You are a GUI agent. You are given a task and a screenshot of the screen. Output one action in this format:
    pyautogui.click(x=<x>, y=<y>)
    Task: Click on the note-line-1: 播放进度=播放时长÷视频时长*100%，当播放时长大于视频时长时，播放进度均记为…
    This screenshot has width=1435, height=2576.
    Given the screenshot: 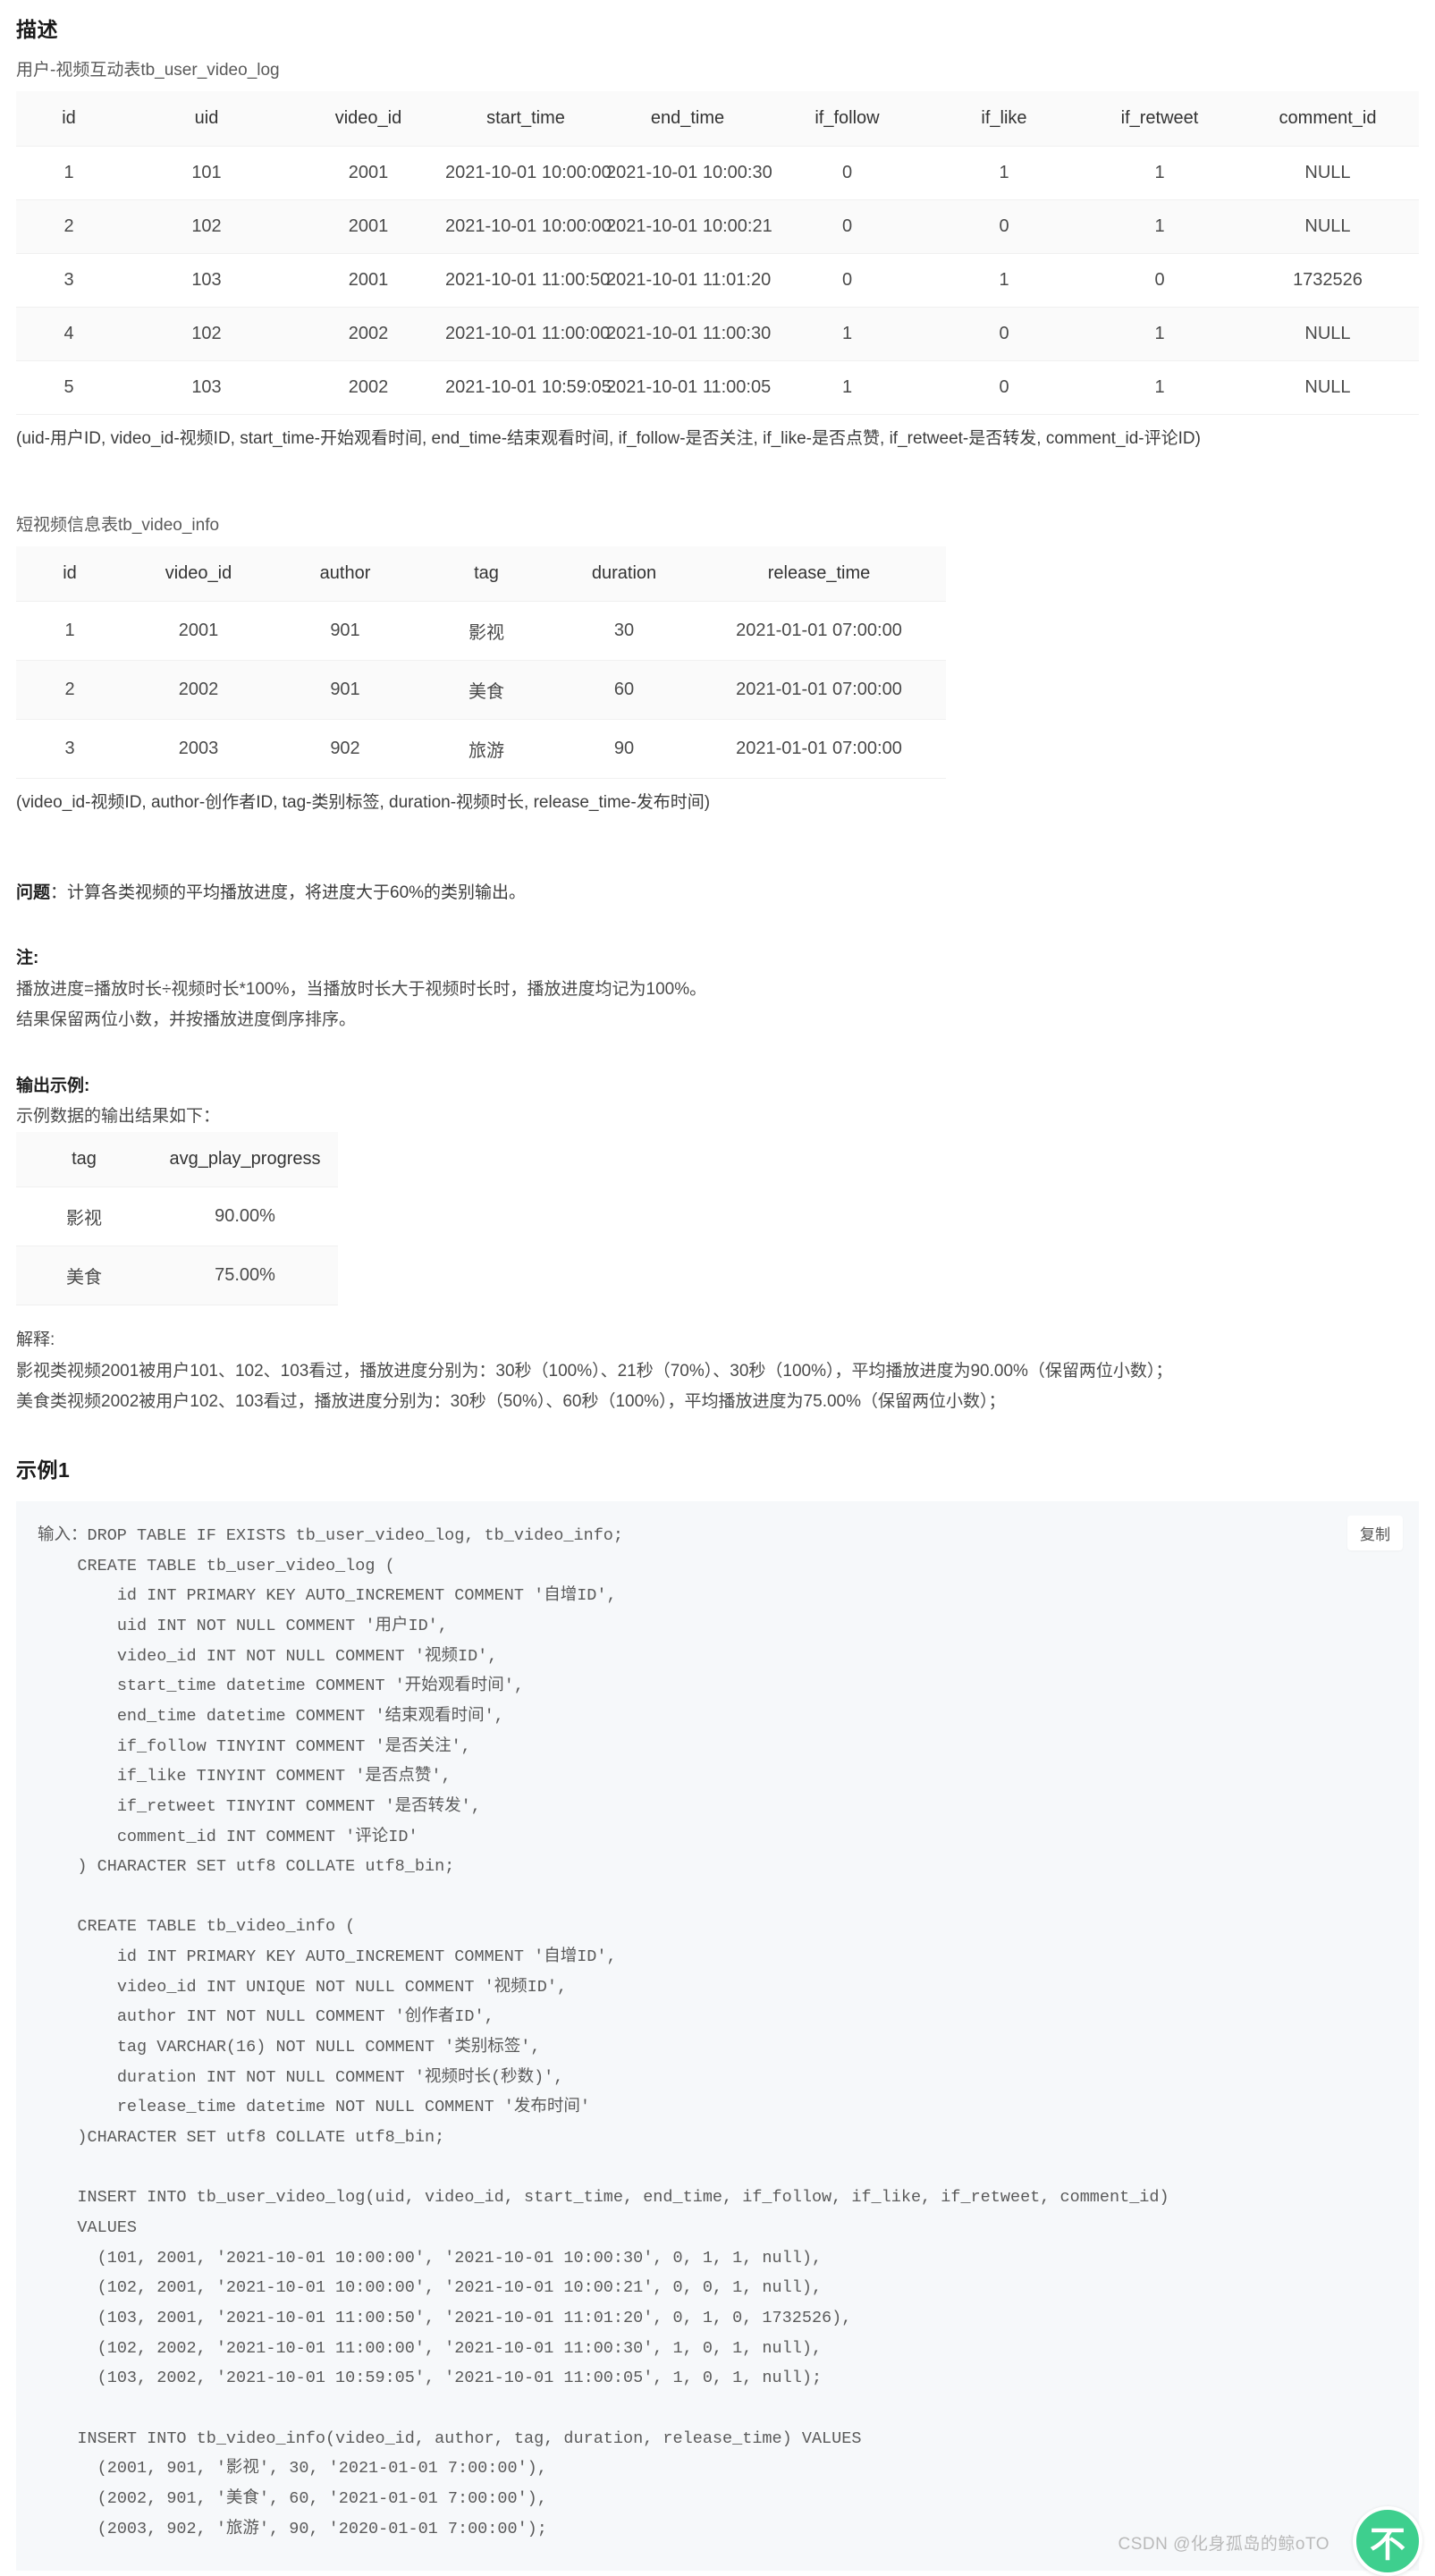 What is the action you would take?
    pyautogui.click(x=361, y=989)
    